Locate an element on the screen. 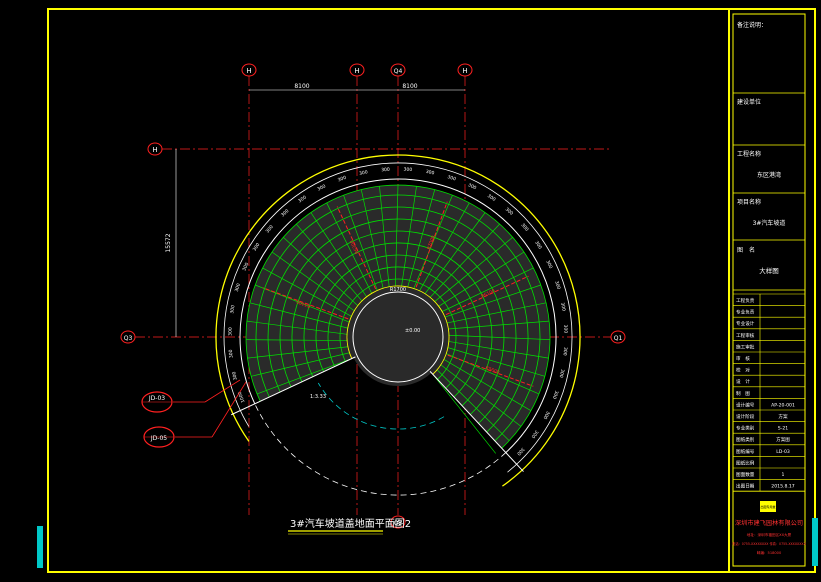 Image resolution: width=821 pixels, height=582 pixels. tb-project-label: 工程名称 is located at coordinates (749, 154).